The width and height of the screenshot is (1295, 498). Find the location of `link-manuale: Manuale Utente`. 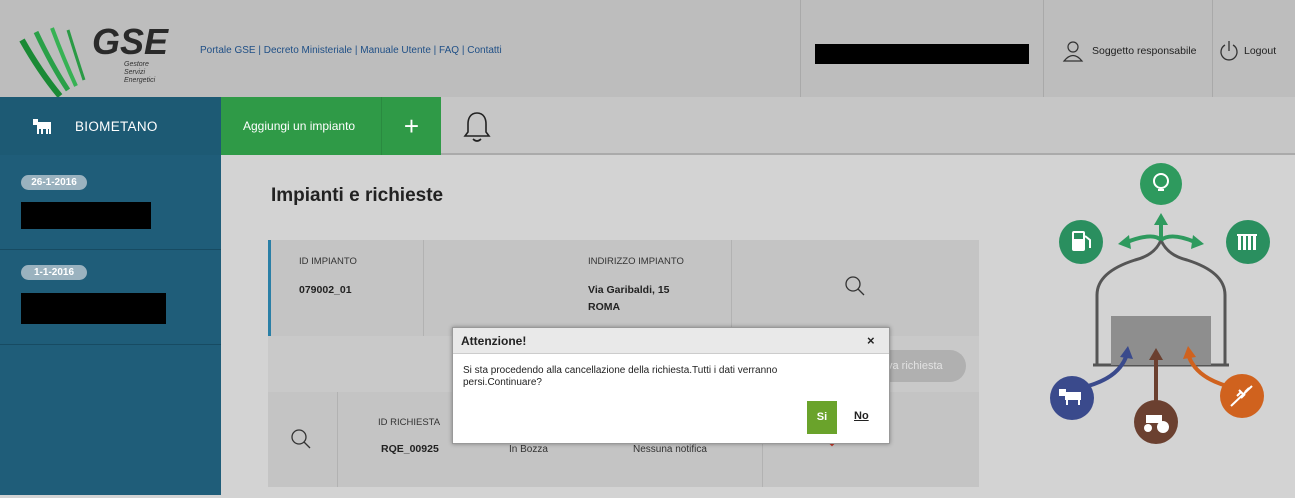

link-manuale: Manuale Utente is located at coordinates (395, 50).